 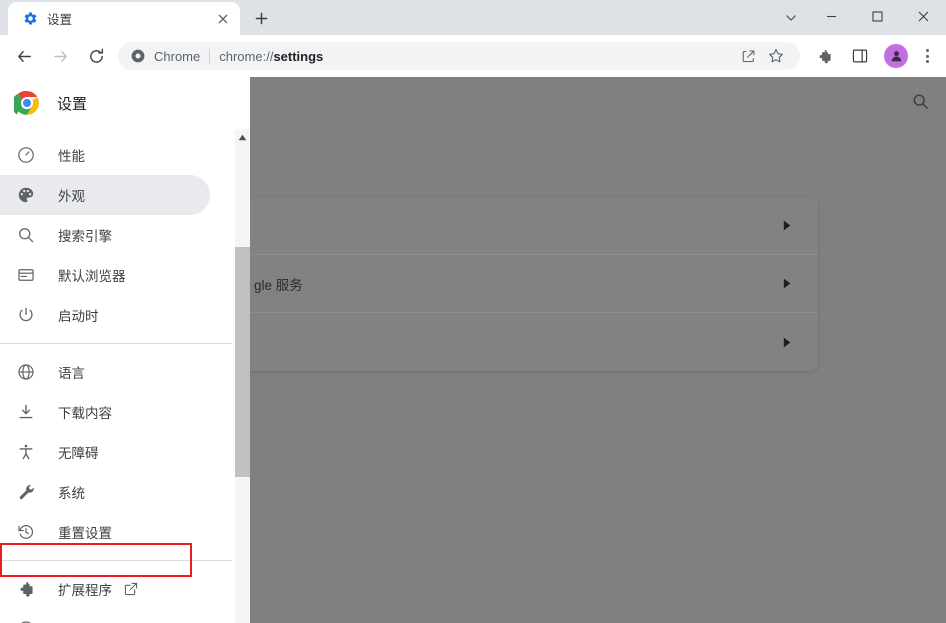 I want to click on site-chip-label: Chrome, so click(x=177, y=56).